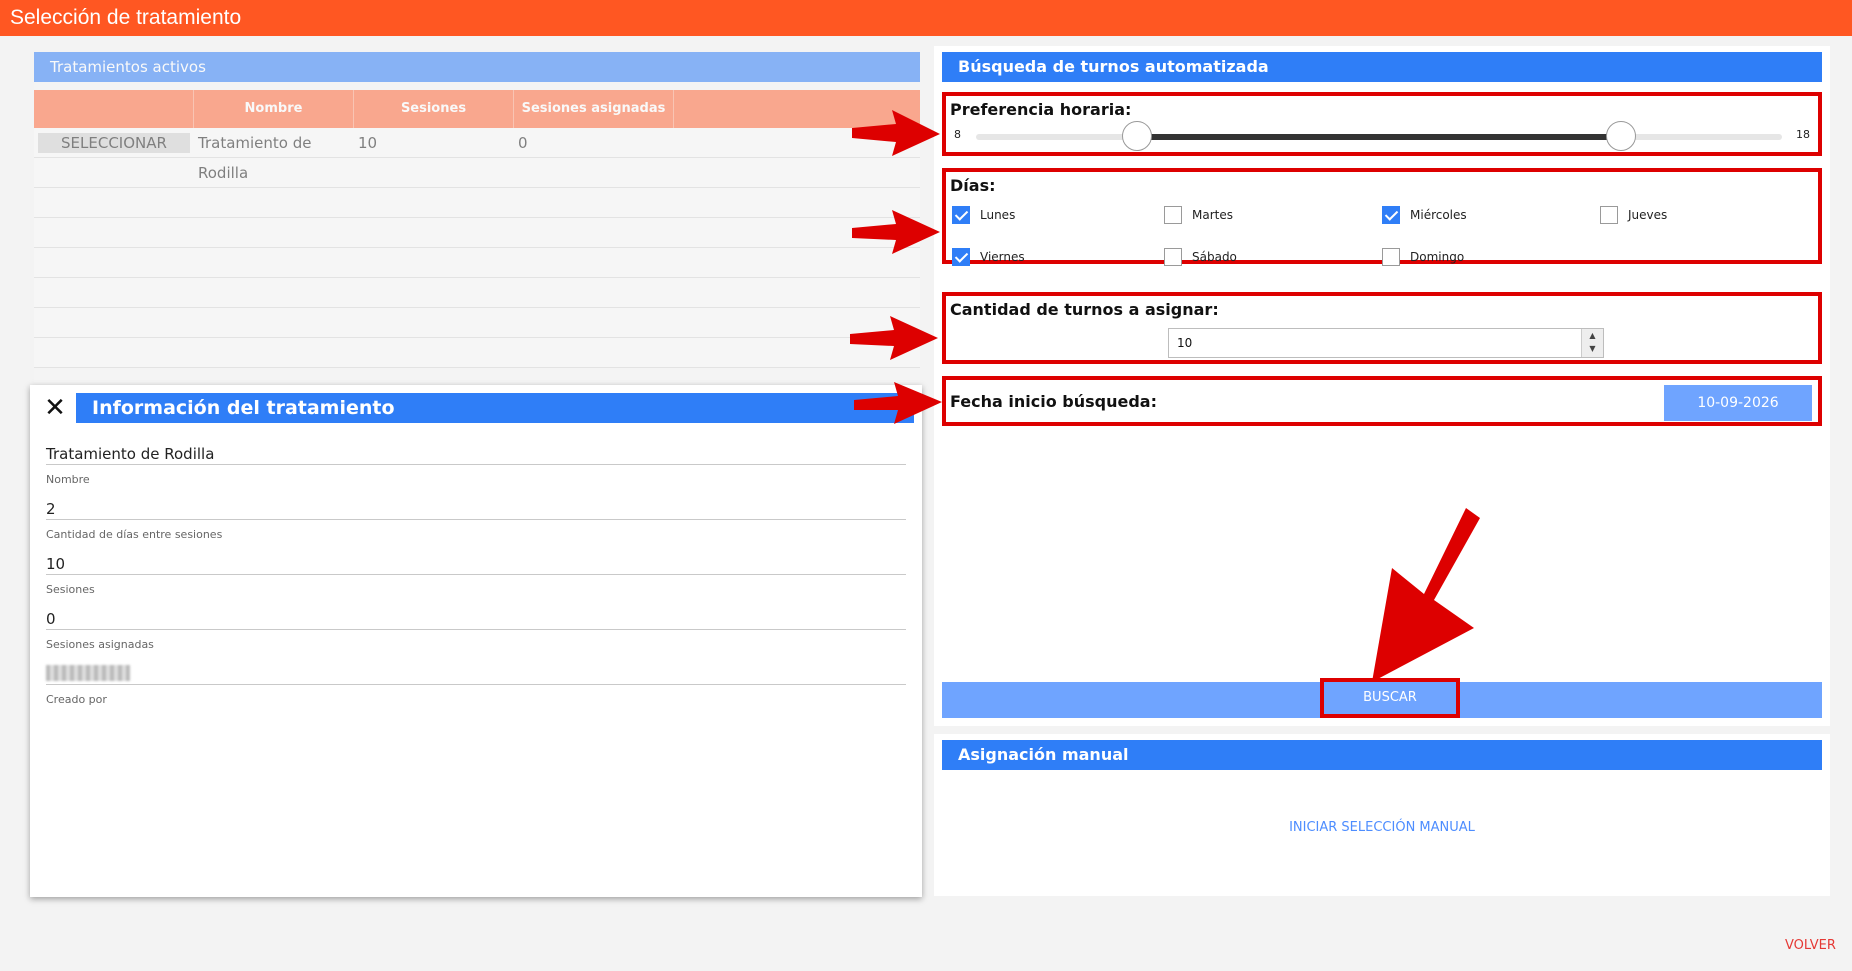 This screenshot has height=971, width=1852. I want to click on column-header-nombre: Nombre, so click(274, 109).